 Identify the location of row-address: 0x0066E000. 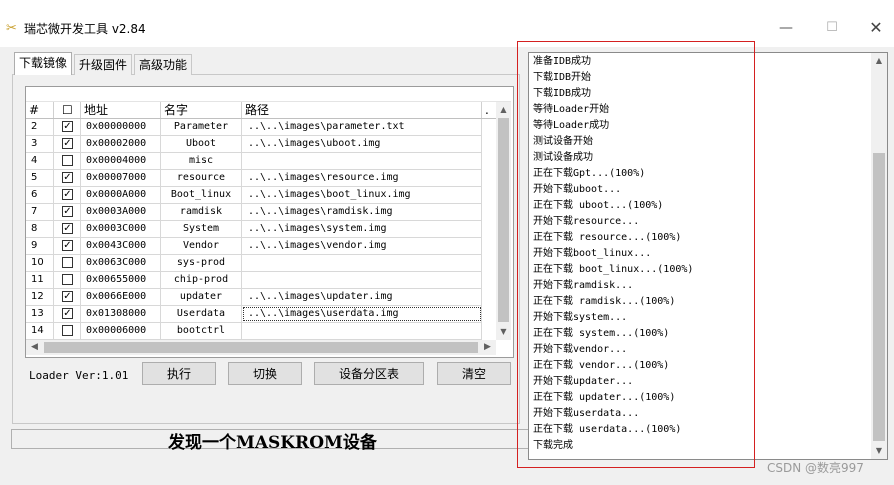
(121, 297).